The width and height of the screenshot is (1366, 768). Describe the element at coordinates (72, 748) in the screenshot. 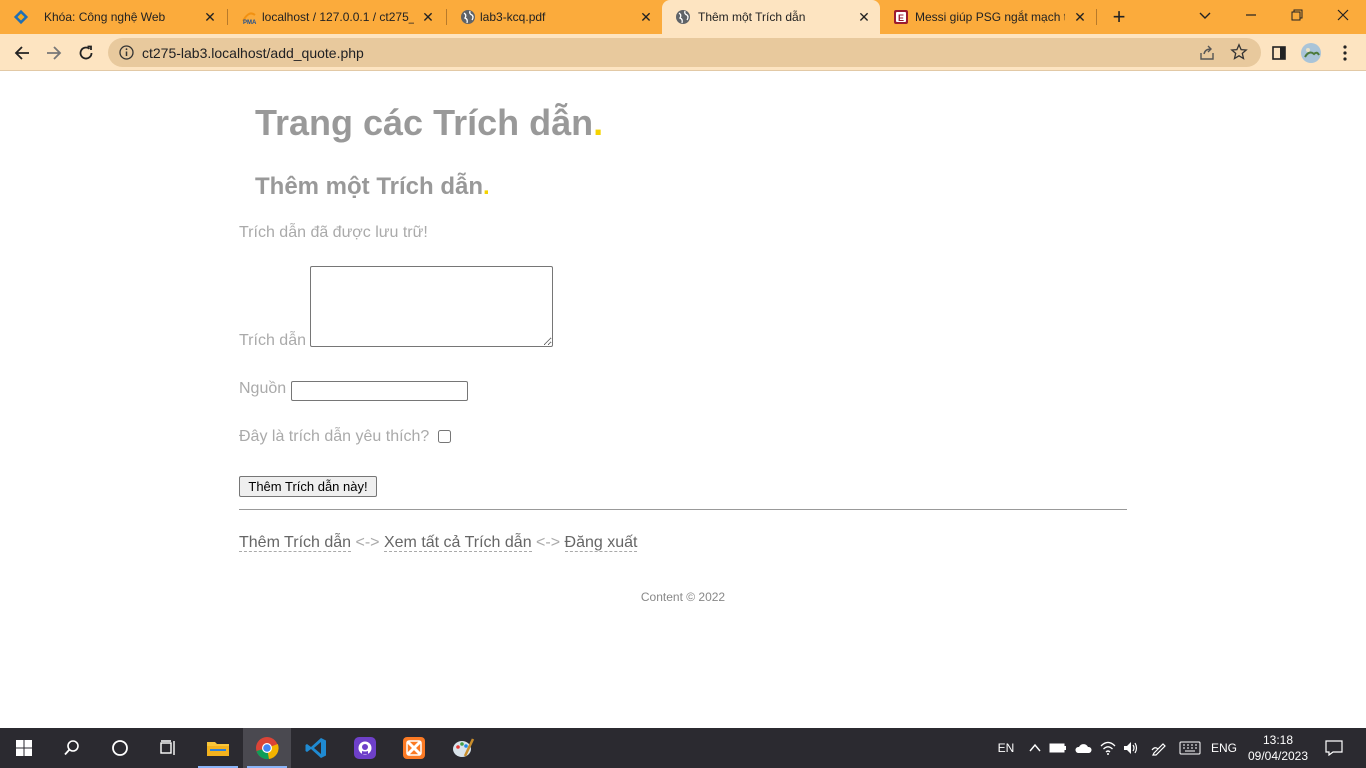

I see `search-button` at that location.